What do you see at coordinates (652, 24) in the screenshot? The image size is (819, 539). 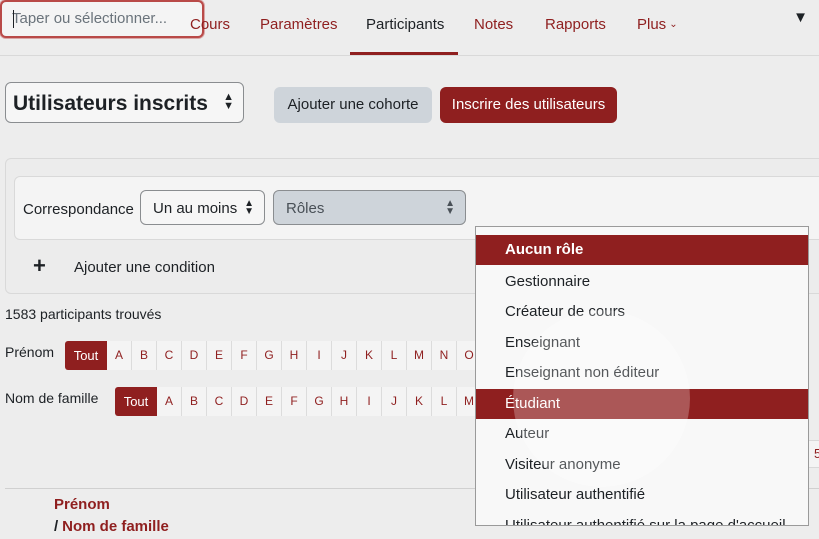 I see `tab-plus-label: Plus` at bounding box center [652, 24].